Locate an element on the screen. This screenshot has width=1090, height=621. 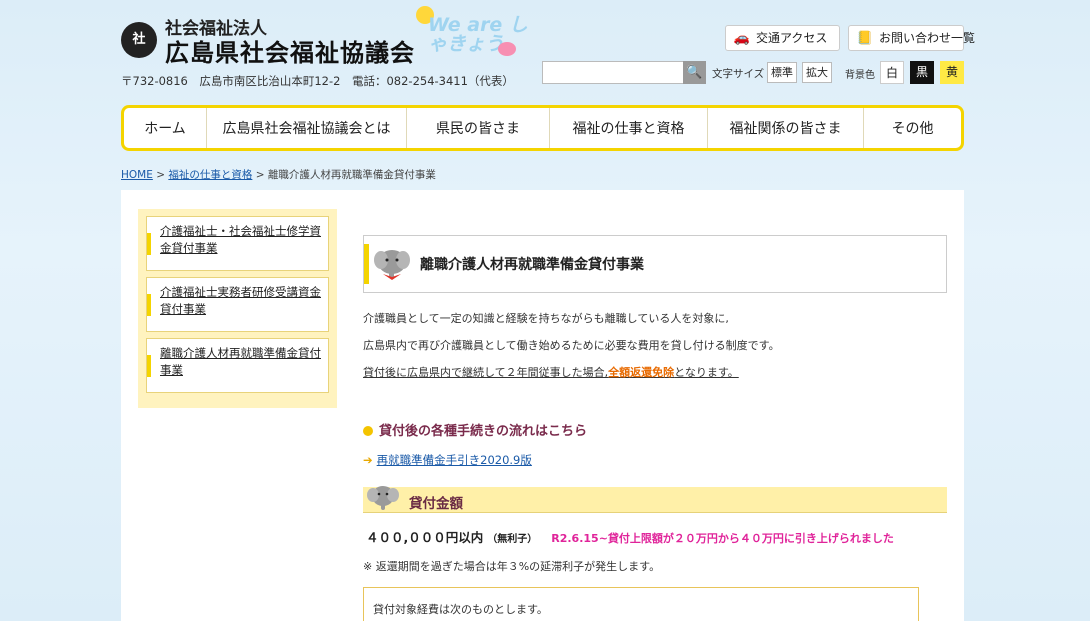
page-title-box: 離職介護人材再就職準備金貸付事業 is located at coordinates (655, 264).